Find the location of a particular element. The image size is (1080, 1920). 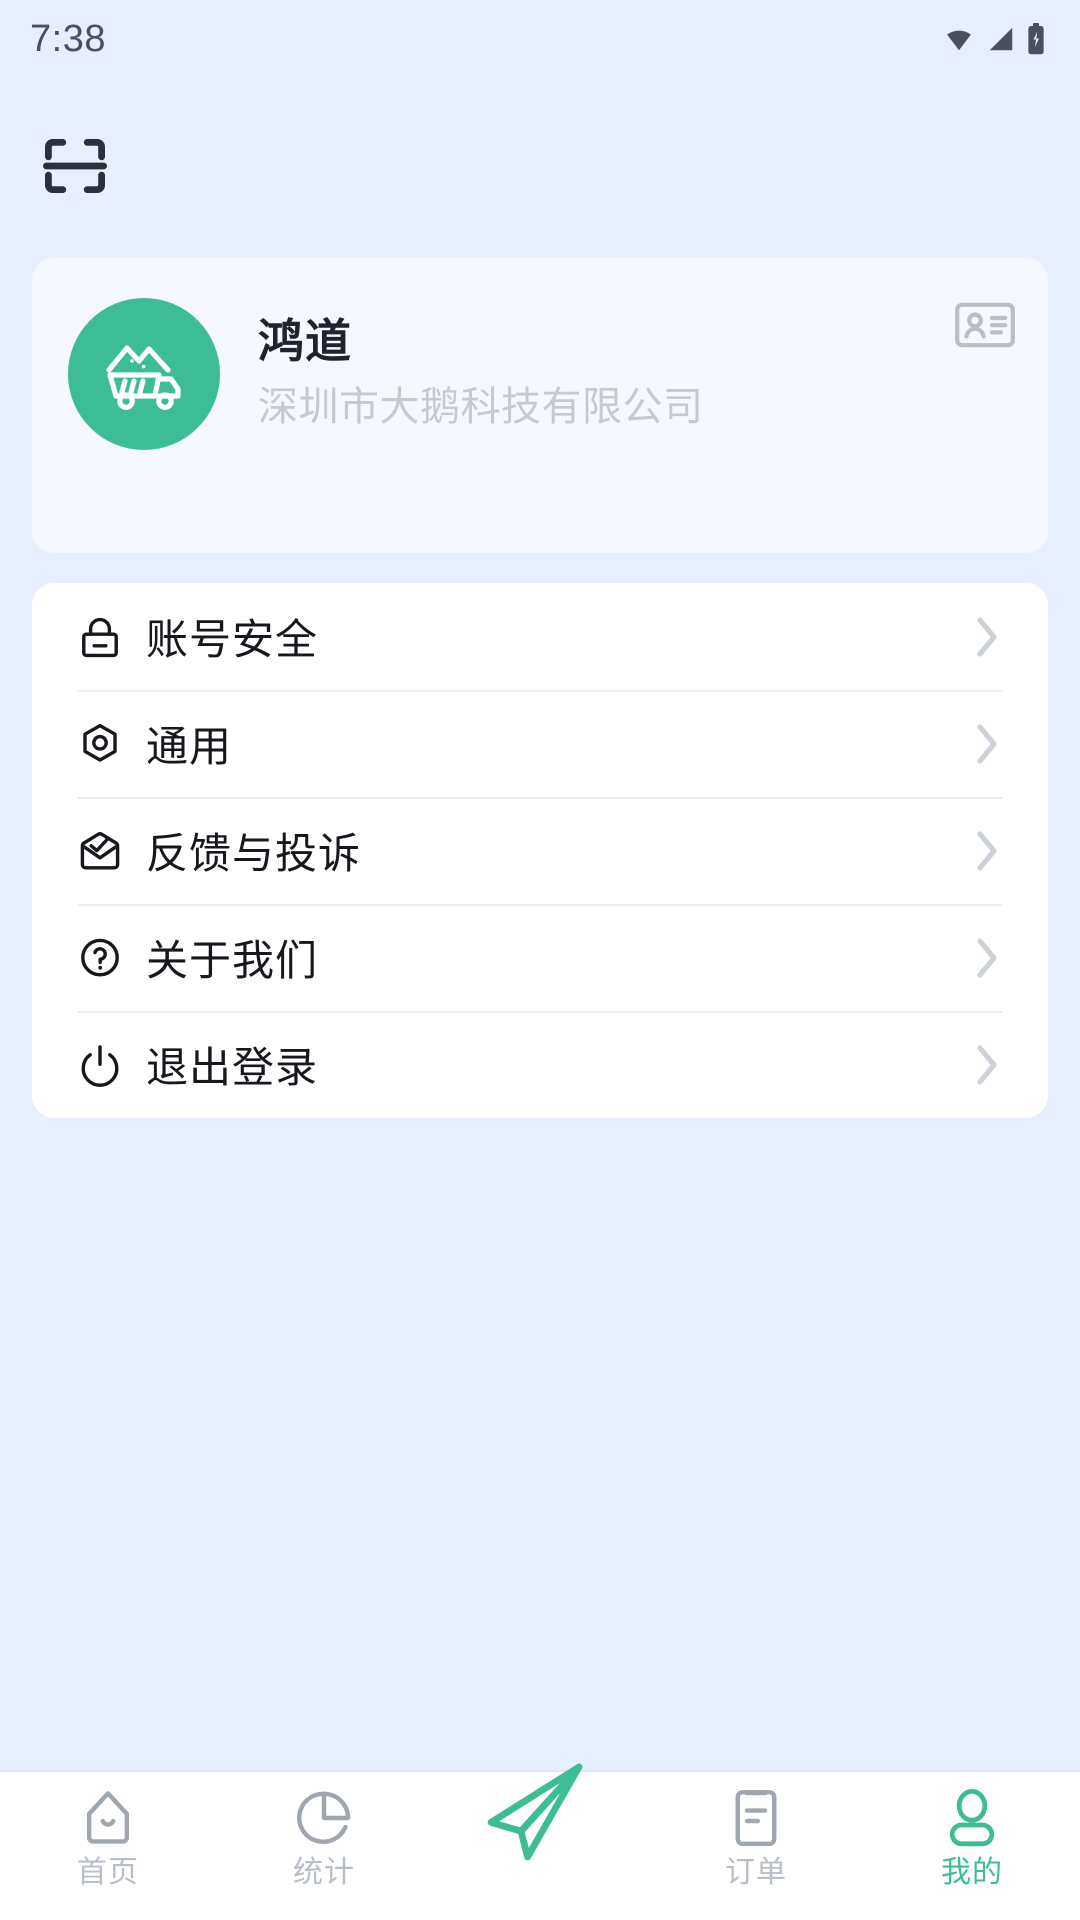

bottom-navigation: 首页 统计 订单 我的 is located at coordinates (540, 1841).